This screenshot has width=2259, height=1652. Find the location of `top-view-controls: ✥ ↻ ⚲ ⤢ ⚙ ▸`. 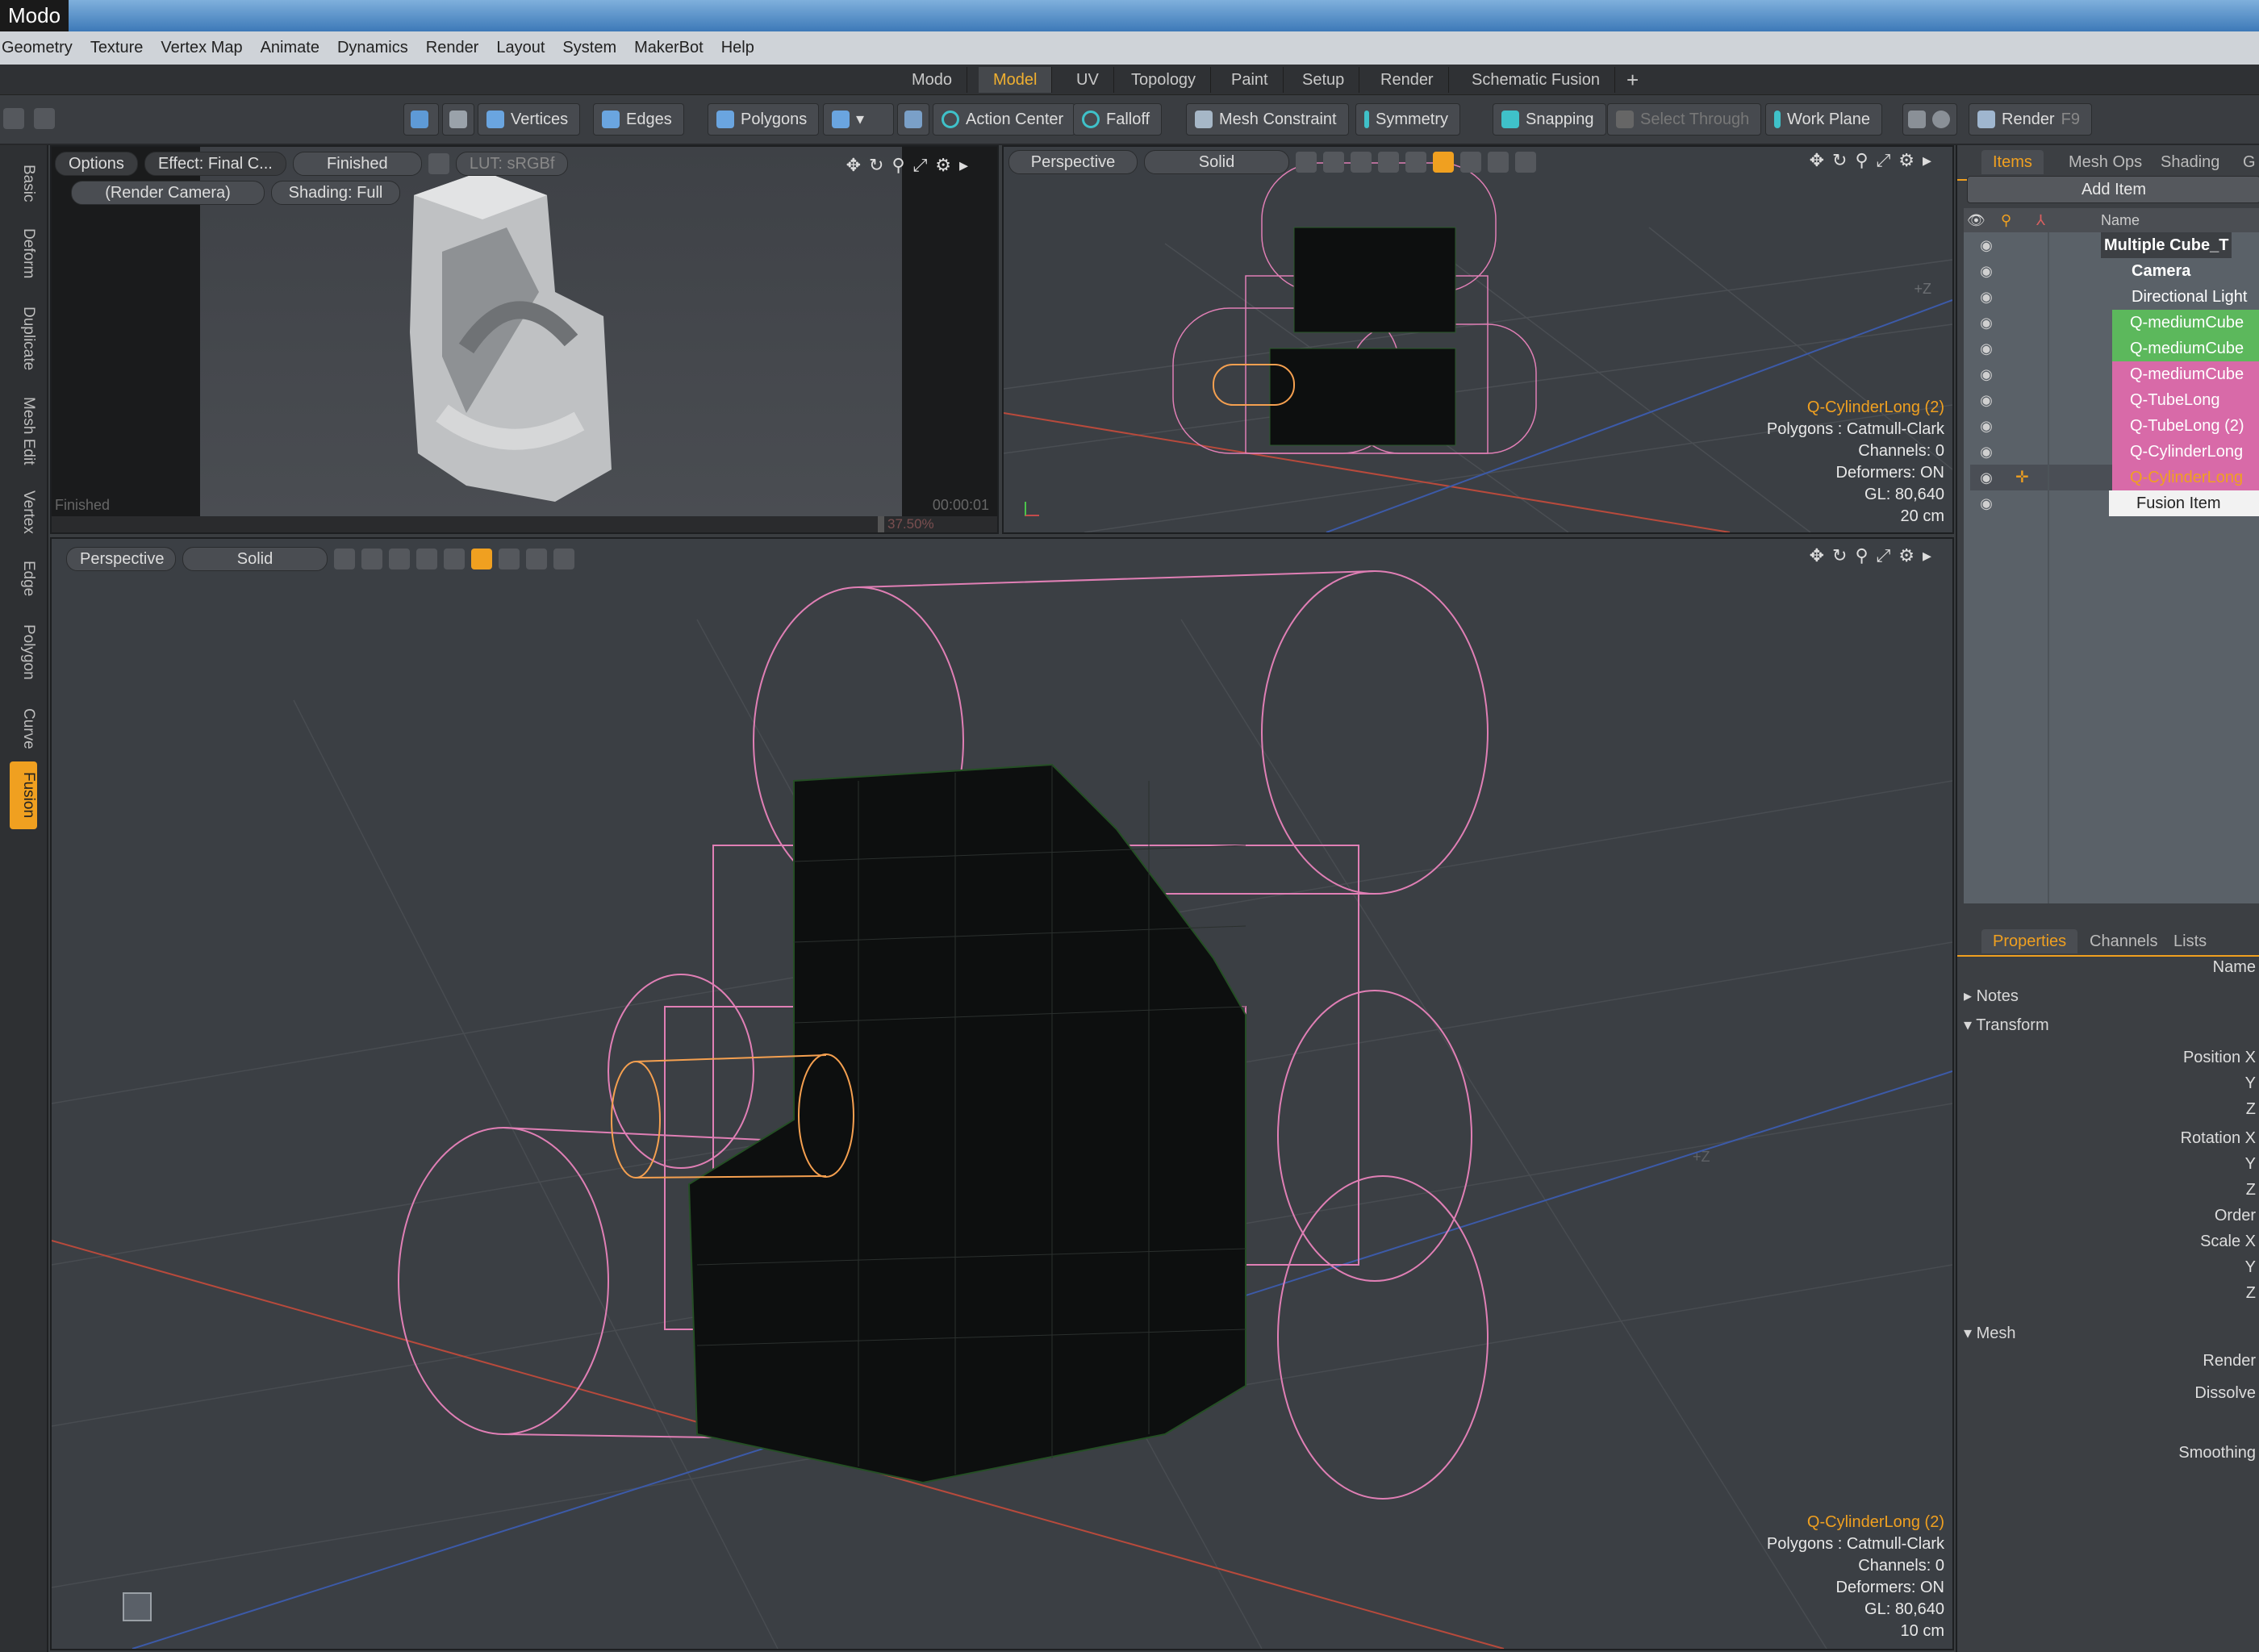

top-view-controls: ✥ ↻ ⚲ ⤢ ⚙ ▸ is located at coordinates (1871, 160).